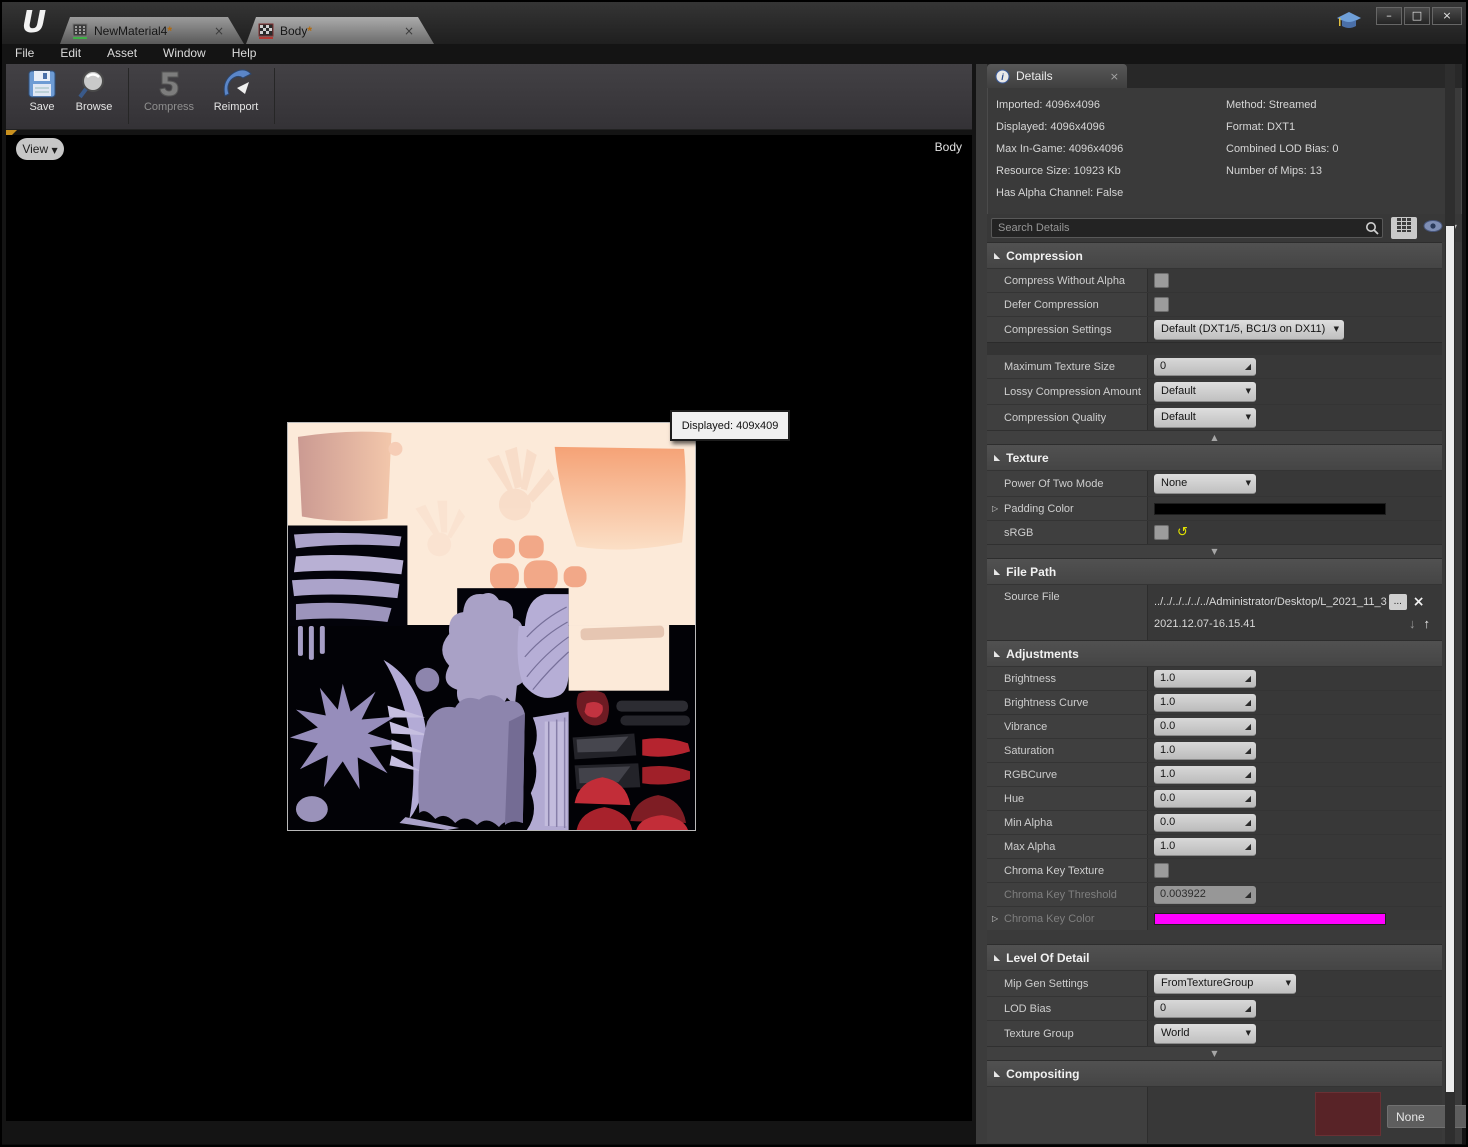 Image resolution: width=1468 pixels, height=1147 pixels. I want to click on saturation-input: 1.0 ◢, so click(1205, 750).